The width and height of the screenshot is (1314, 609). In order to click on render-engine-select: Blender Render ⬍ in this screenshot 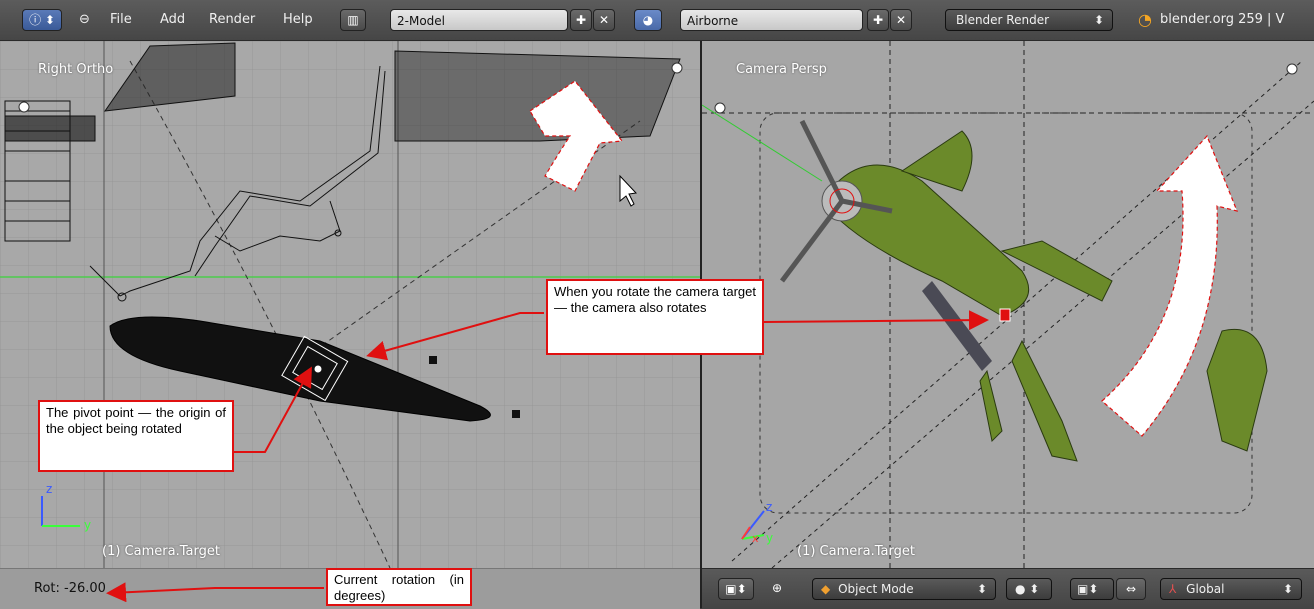, I will do `click(1029, 20)`.